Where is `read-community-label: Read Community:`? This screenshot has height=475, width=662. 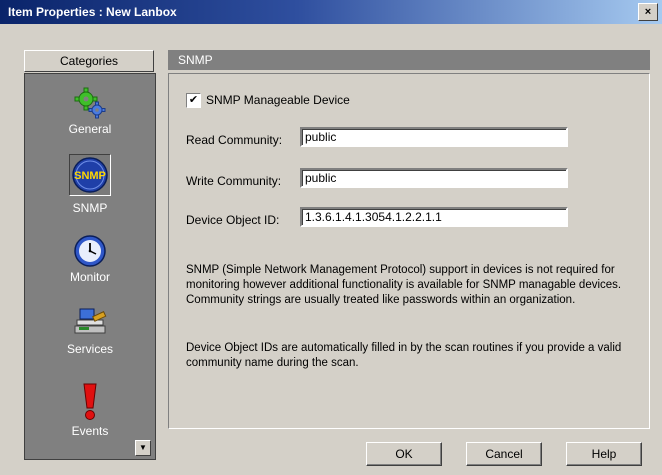 read-community-label: Read Community: is located at coordinates (234, 140).